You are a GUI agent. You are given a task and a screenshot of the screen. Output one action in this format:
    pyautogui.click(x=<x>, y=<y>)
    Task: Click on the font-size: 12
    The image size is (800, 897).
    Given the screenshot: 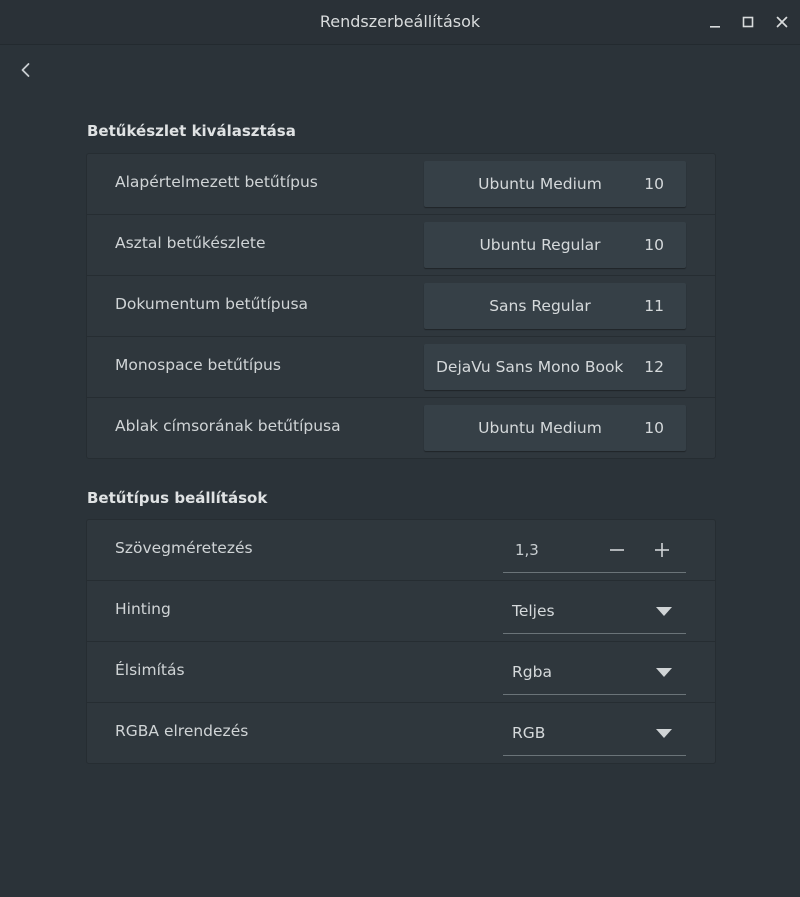 What is the action you would take?
    pyautogui.click(x=654, y=367)
    